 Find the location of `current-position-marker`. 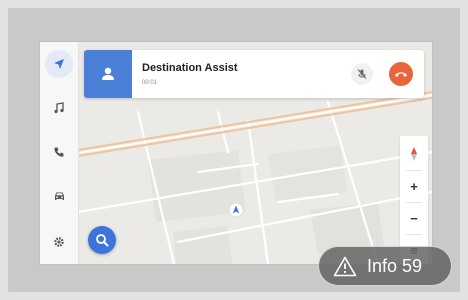

current-position-marker is located at coordinates (237, 211).